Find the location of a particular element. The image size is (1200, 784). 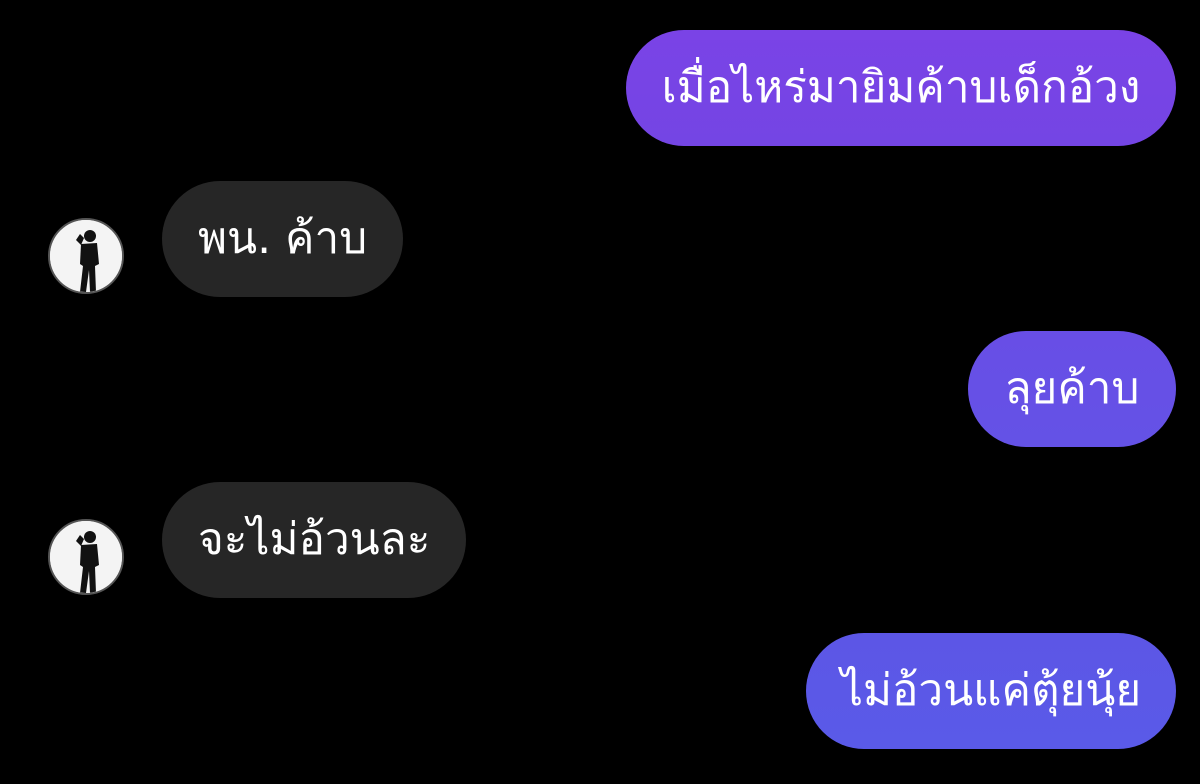

message-text: ไม่อ้วนแค่ตุ้ยนุ้ย is located at coordinates (991, 690).